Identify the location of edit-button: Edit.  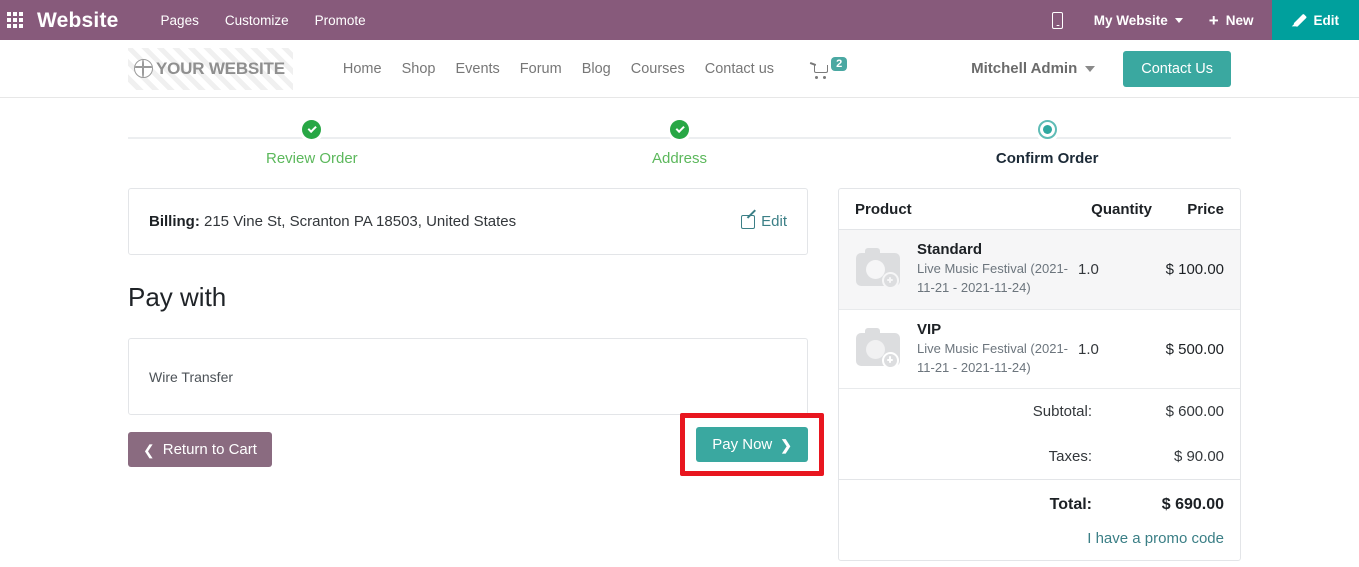
(1315, 20).